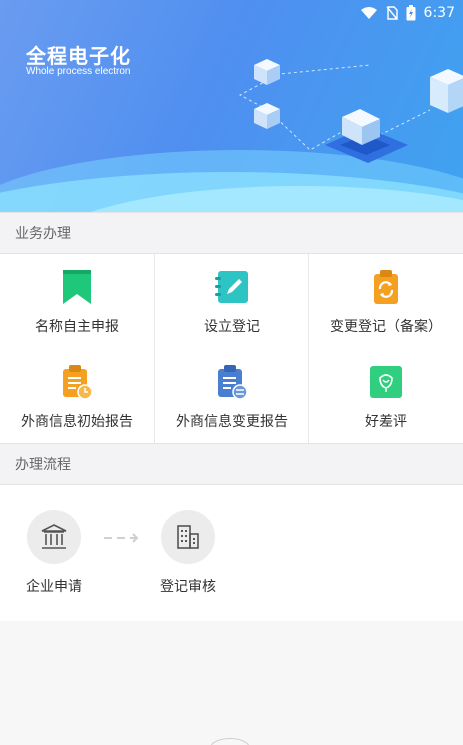  I want to click on flow-arrow-icon, so click(121, 538).